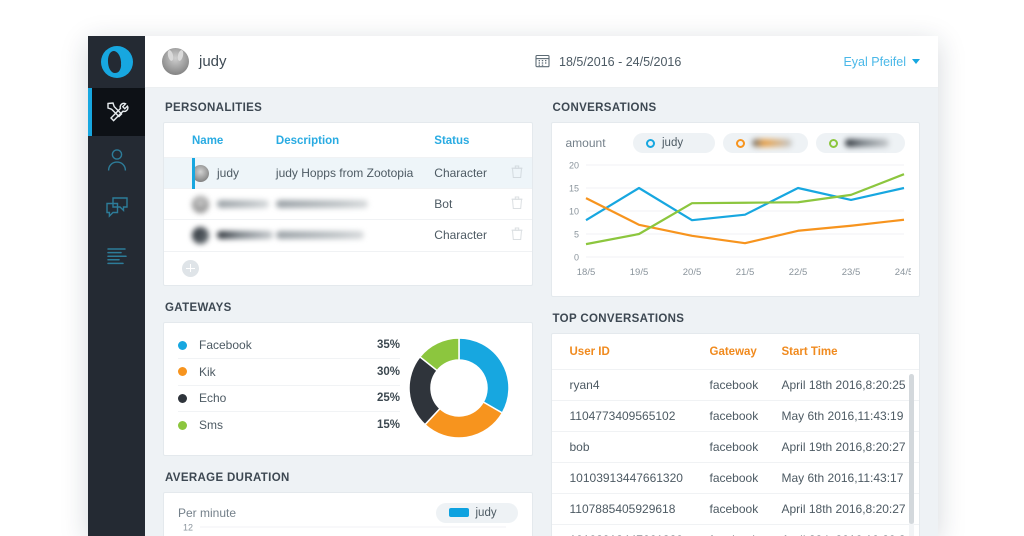 This screenshot has width=1024, height=536. I want to click on sidebar, so click(116, 286).